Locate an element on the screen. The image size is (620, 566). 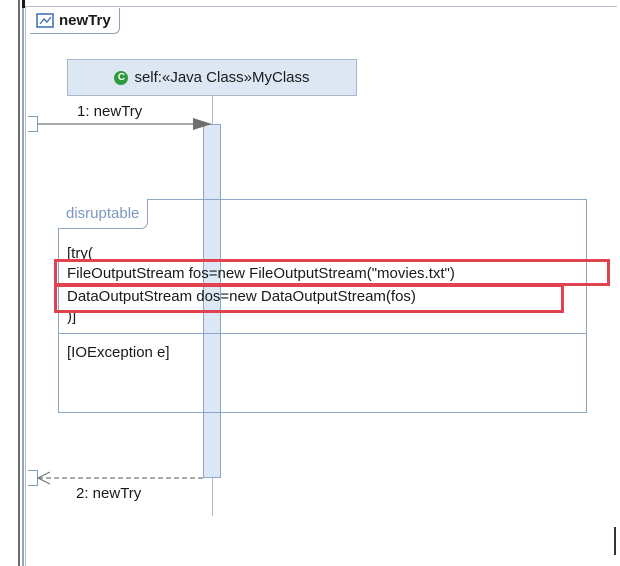
return-message-label: 2: newTry is located at coordinates (108, 493).